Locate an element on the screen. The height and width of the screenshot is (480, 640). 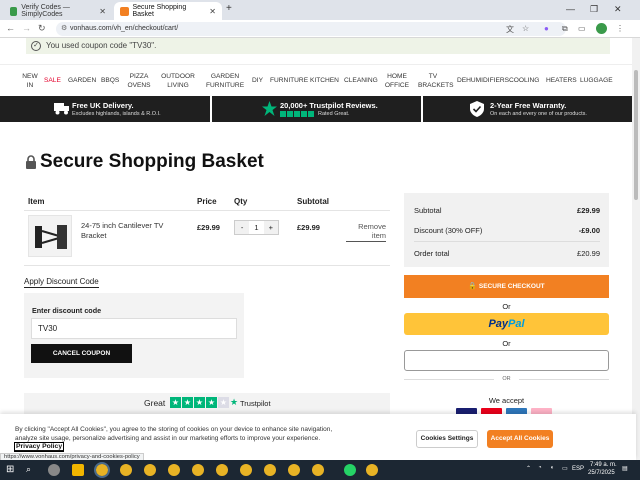
reload-icon: ↻ is located at coordinates (42, 28).